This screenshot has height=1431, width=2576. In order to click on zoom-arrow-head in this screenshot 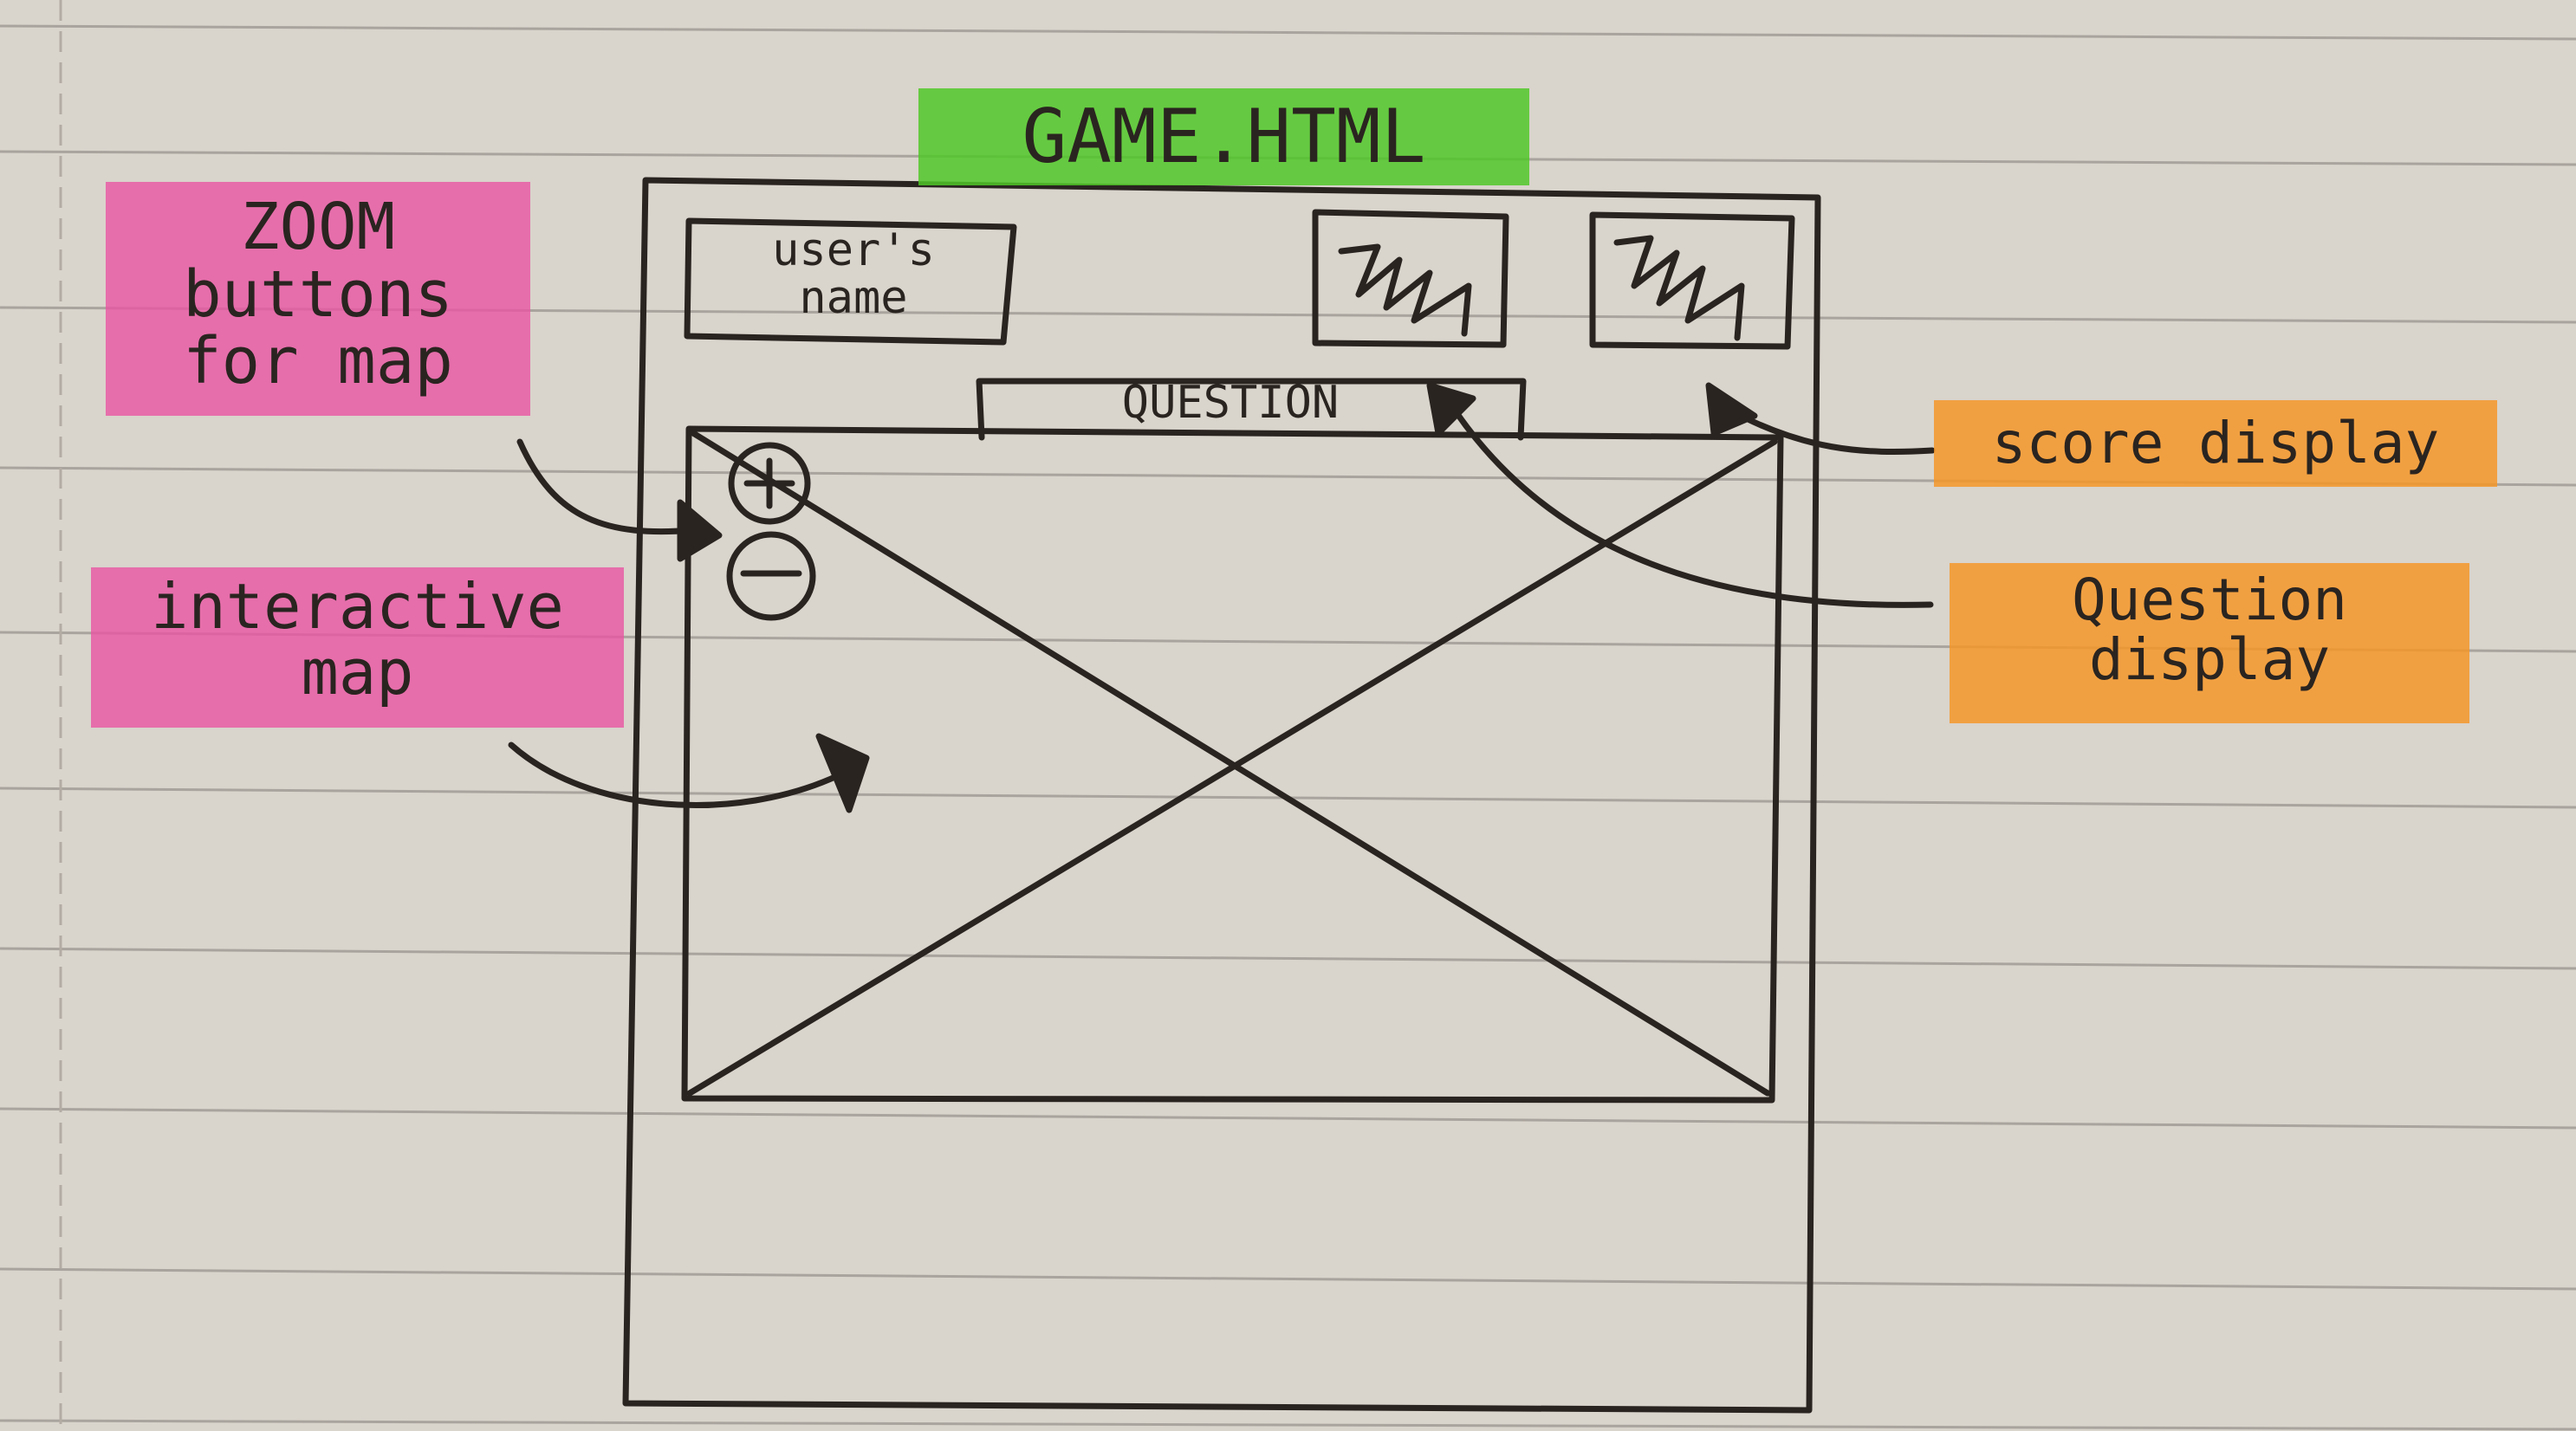, I will do `click(700, 530)`.